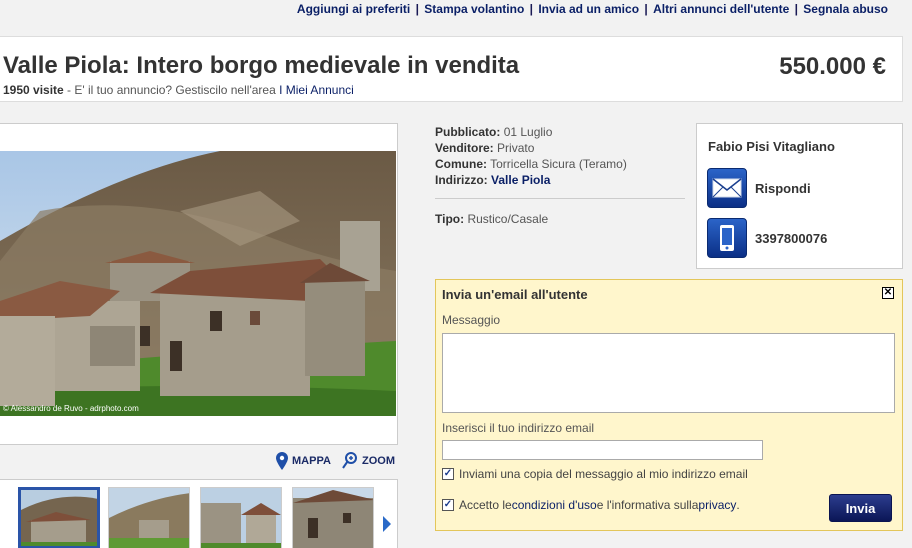  Describe the element at coordinates (316, 90) in the screenshot. I see `my-ads-link: I Miei Annunci` at that location.